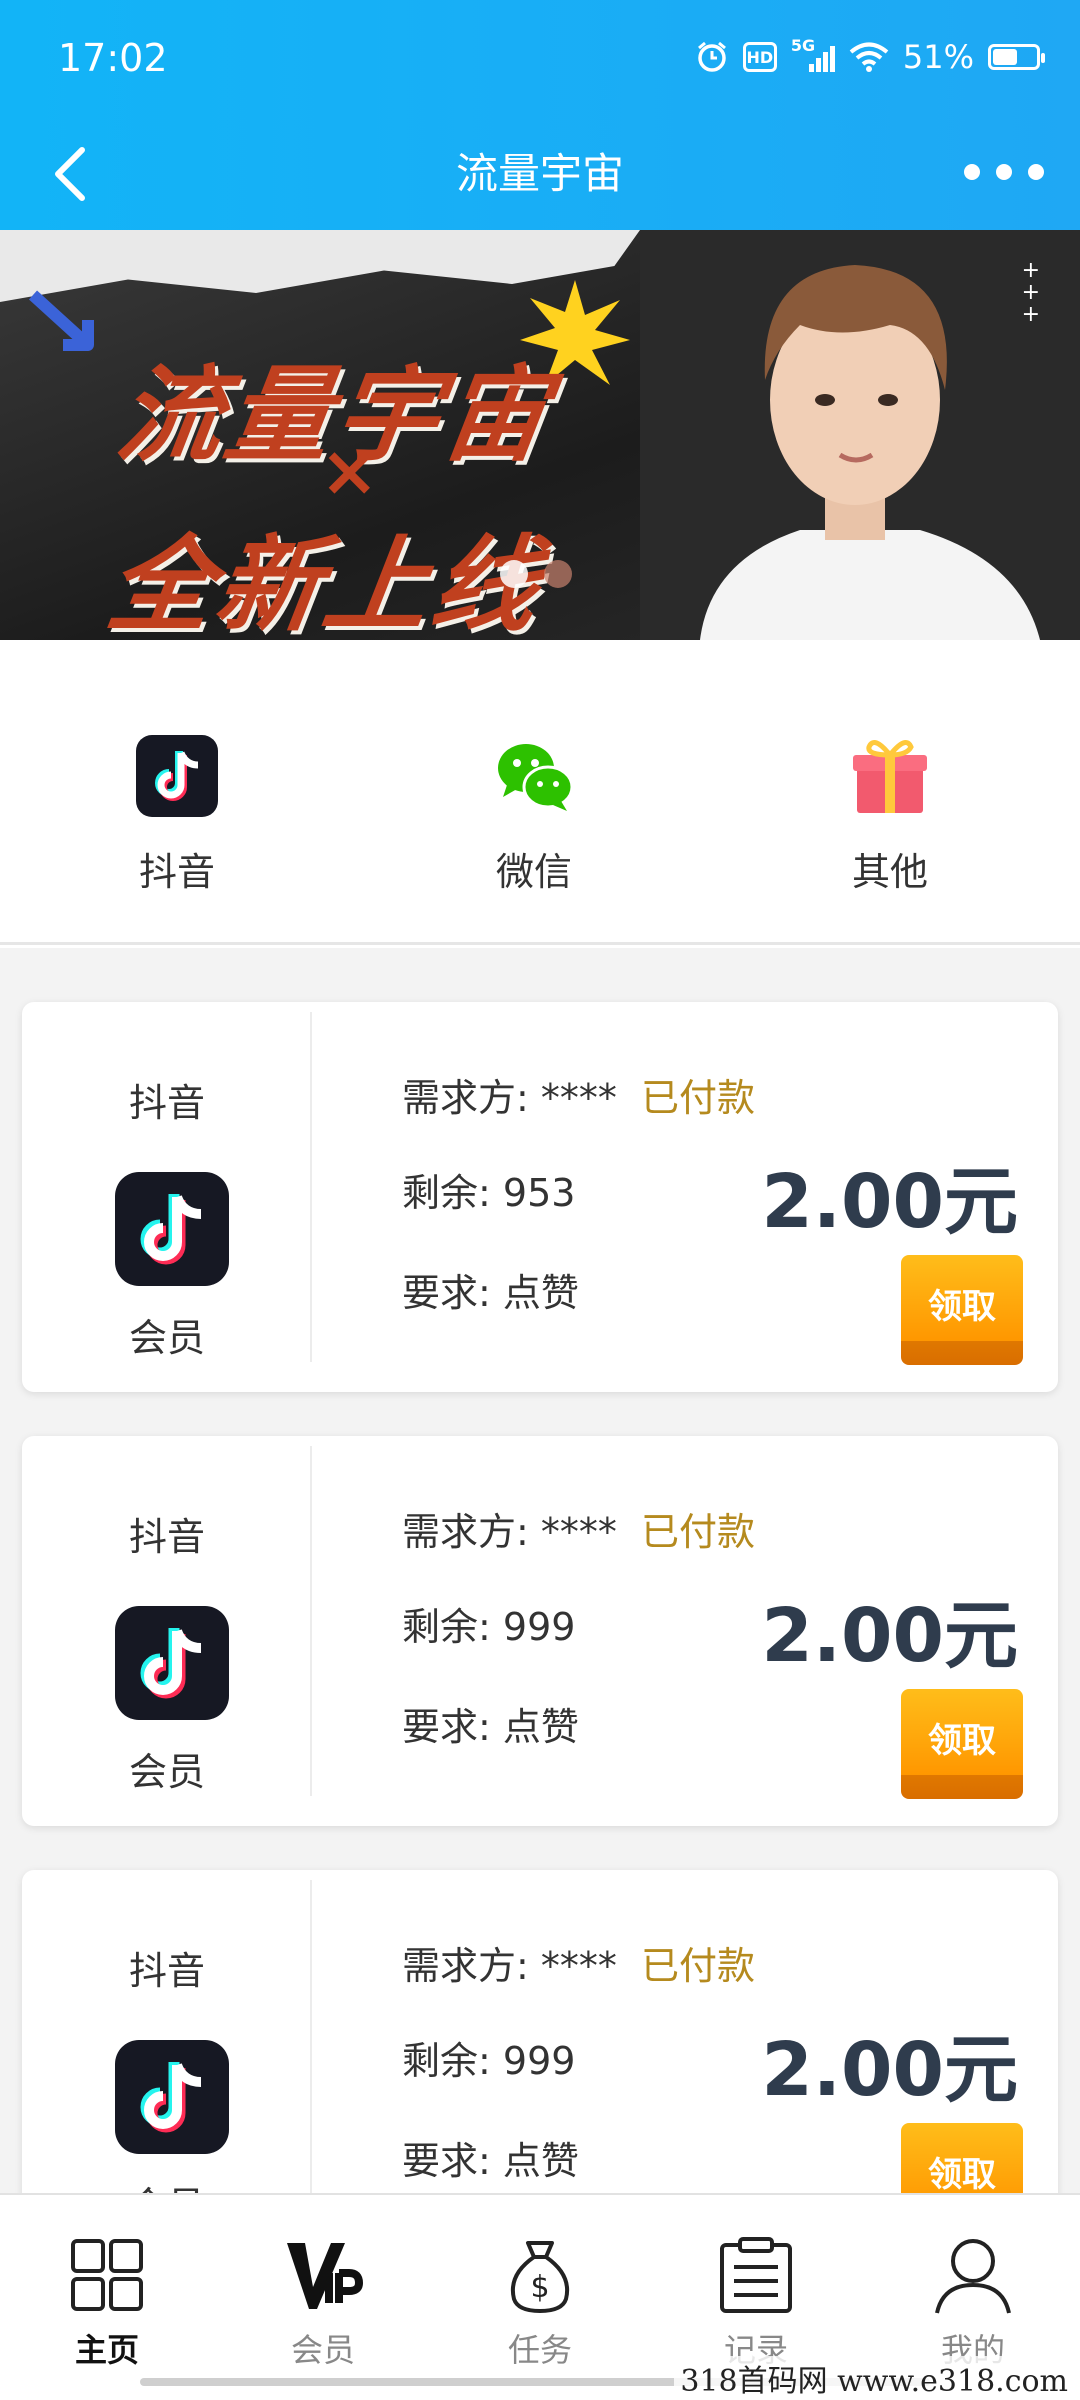  Describe the element at coordinates (860, 435) in the screenshot. I see `banner-person-image` at that location.